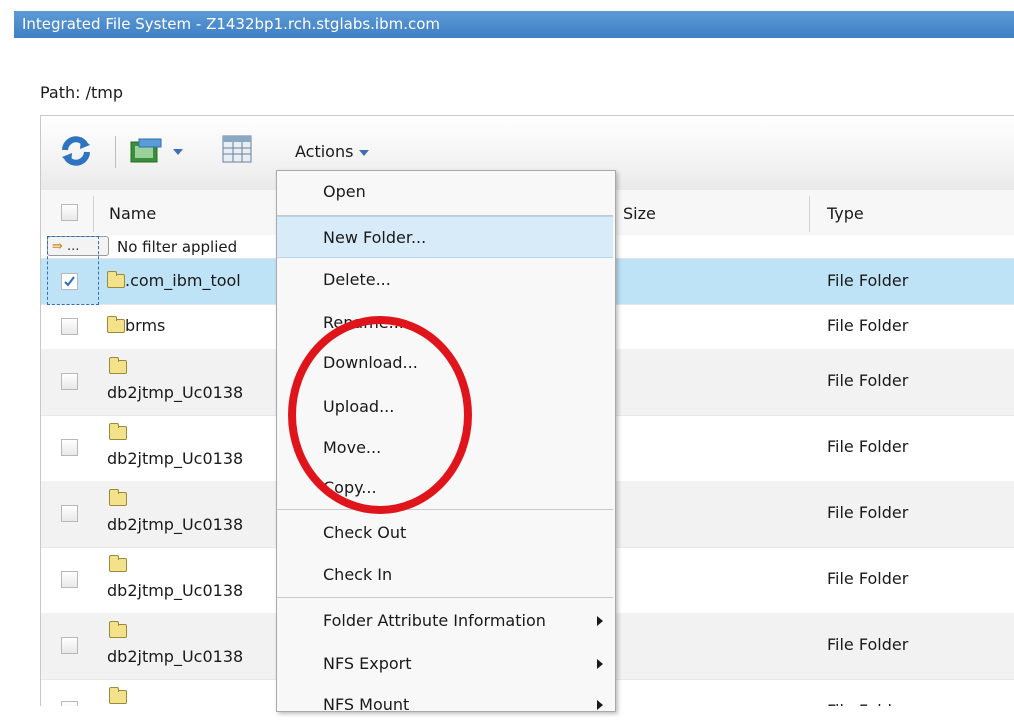 Image resolution: width=1014 pixels, height=726 pixels. I want to click on menu-item-check-in: Check In, so click(445, 575).